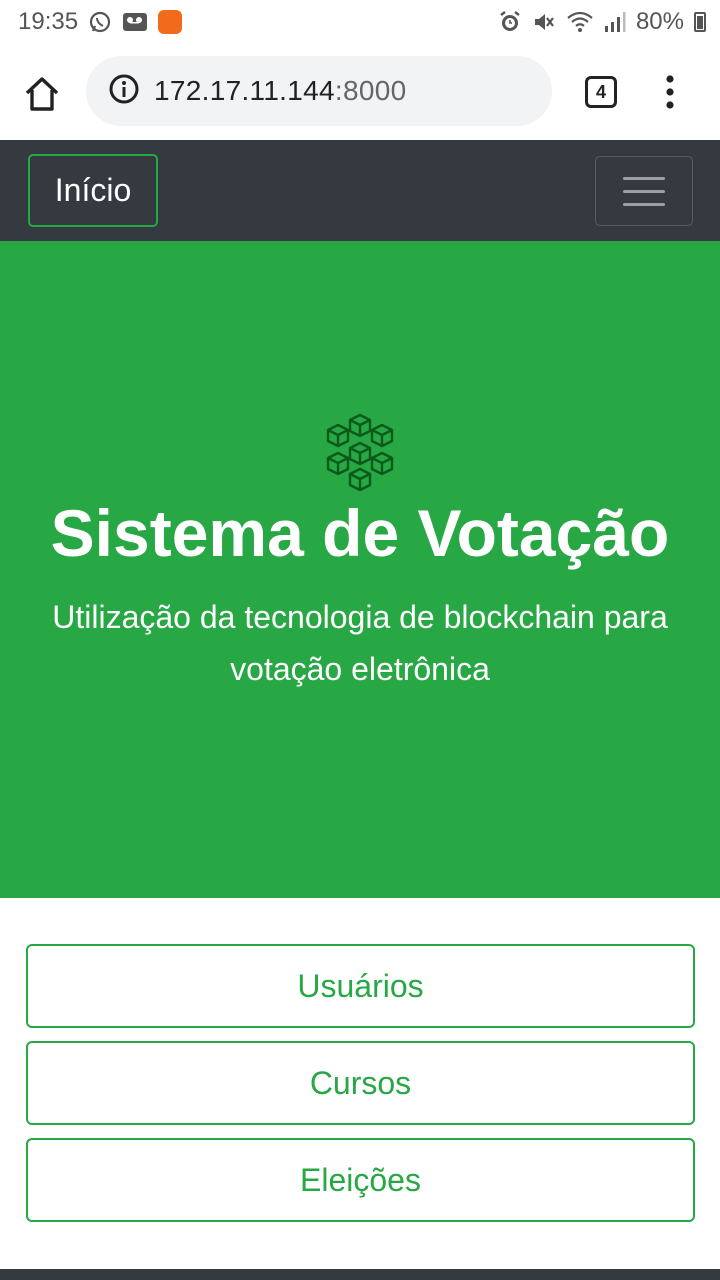  Describe the element at coordinates (360, 533) in the screenshot. I see `page-title: Sistema de Votação` at that location.